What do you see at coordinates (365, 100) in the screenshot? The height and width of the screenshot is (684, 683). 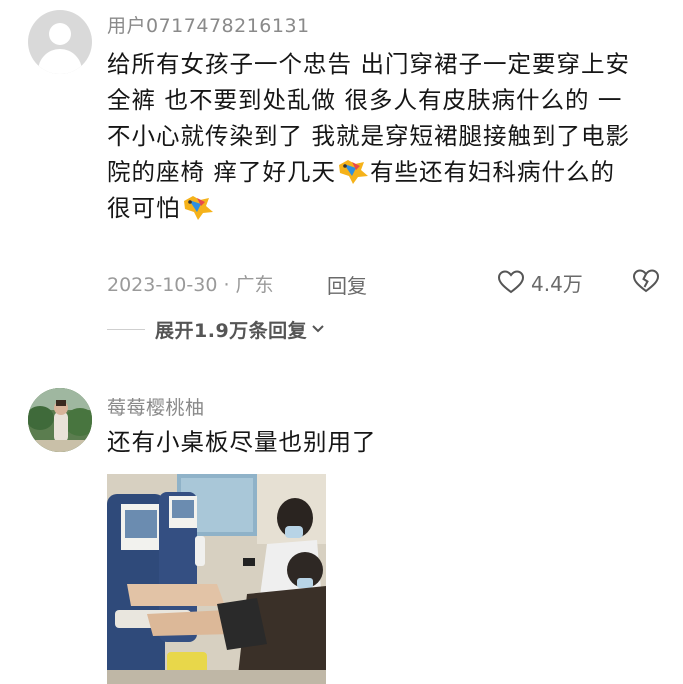 I see `comment-line: 全裤 也不要到处乱做 很多人有皮肤病什么的 一` at bounding box center [365, 100].